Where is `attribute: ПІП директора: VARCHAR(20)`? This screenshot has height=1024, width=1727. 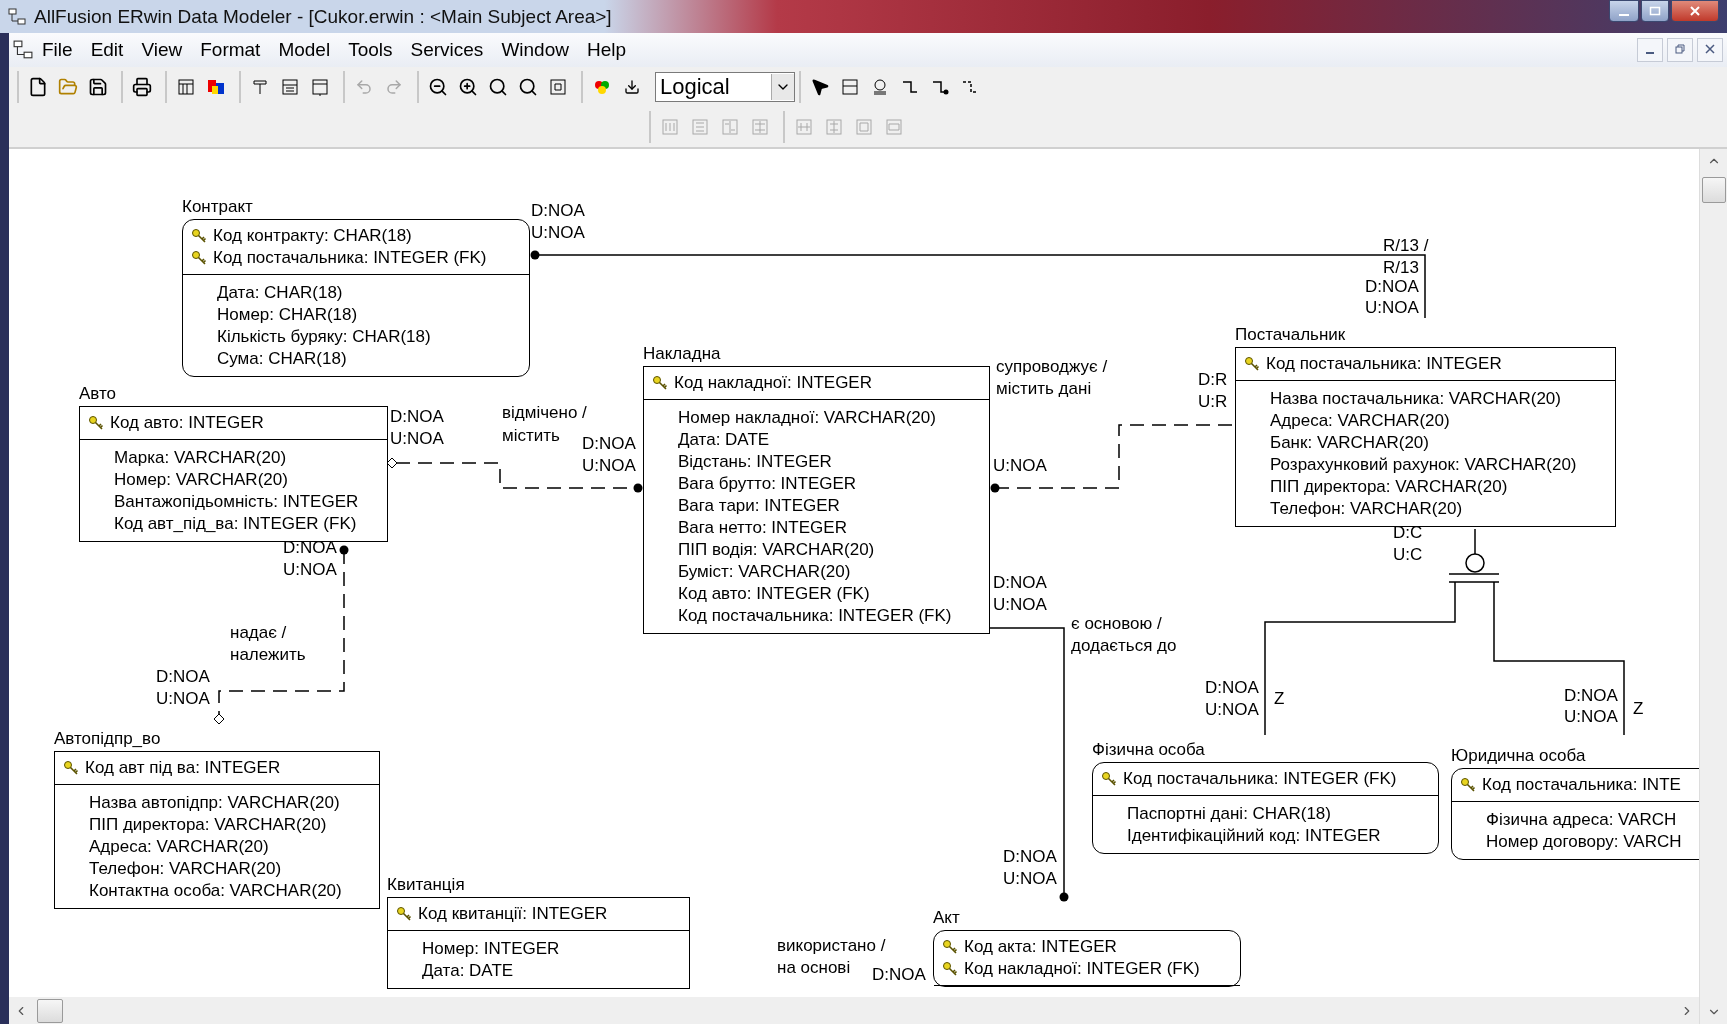
attribute: ПІП директора: VARCHAR(20) is located at coordinates (208, 825).